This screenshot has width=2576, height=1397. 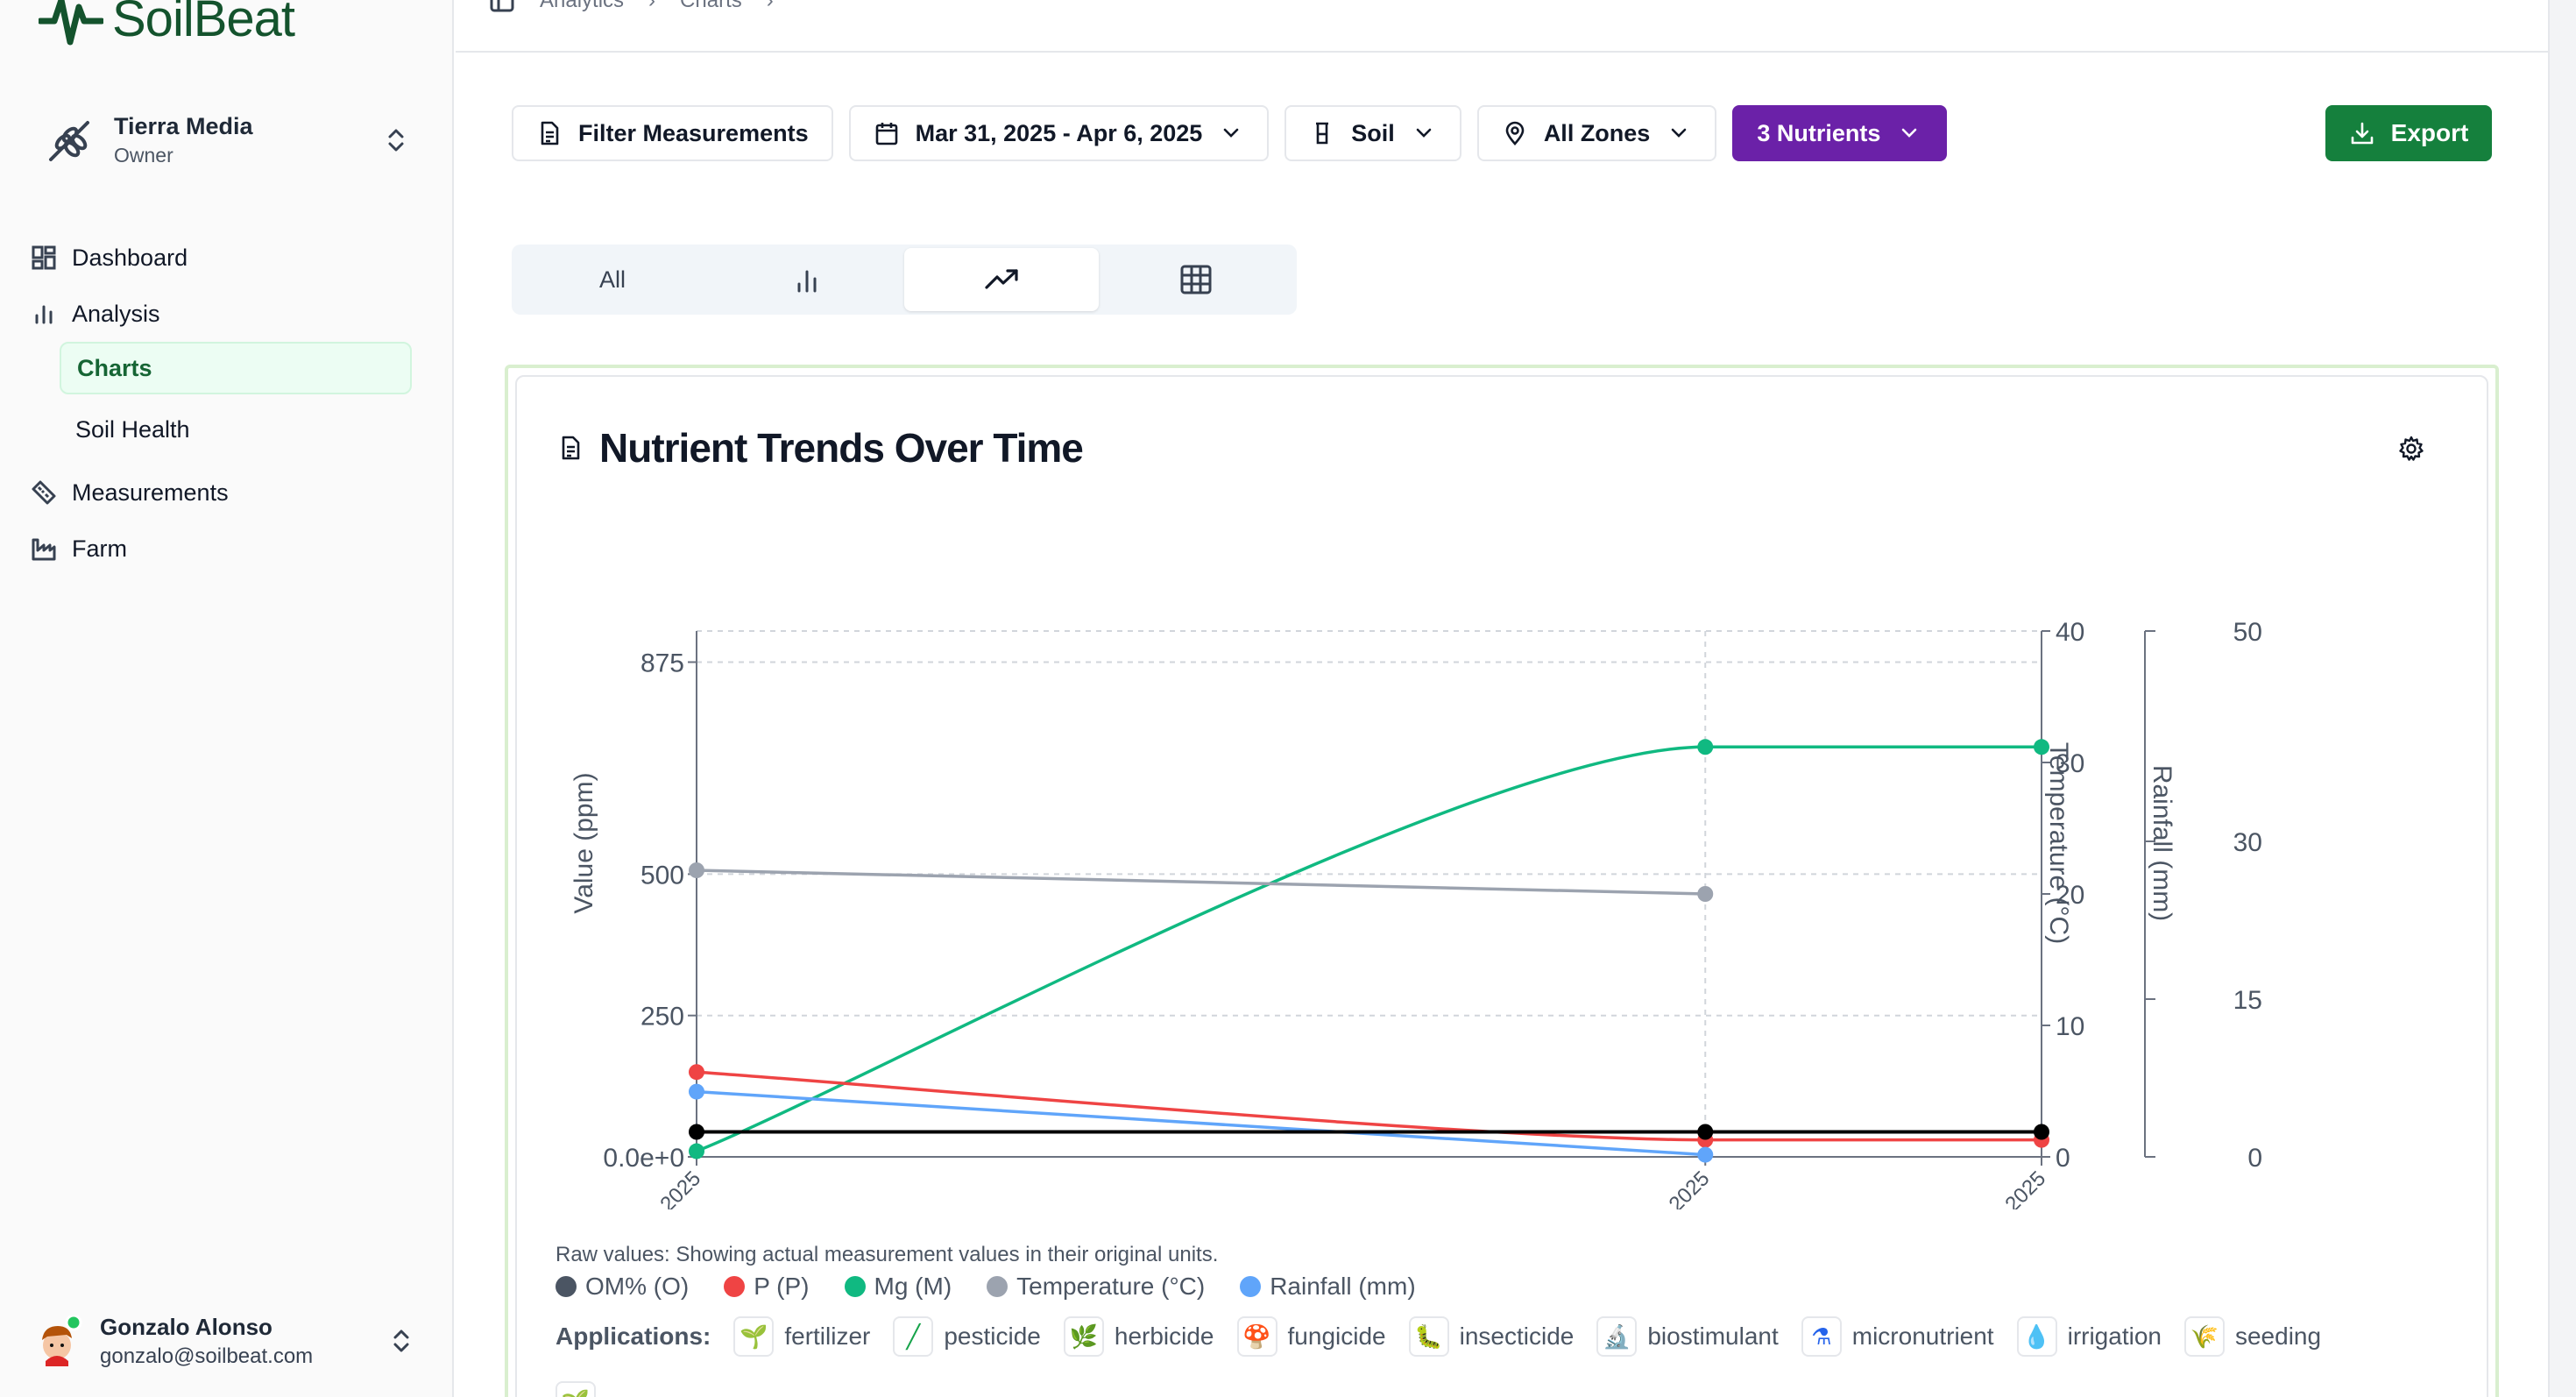 I want to click on microscope-icon: 🔬, so click(x=1617, y=1336).